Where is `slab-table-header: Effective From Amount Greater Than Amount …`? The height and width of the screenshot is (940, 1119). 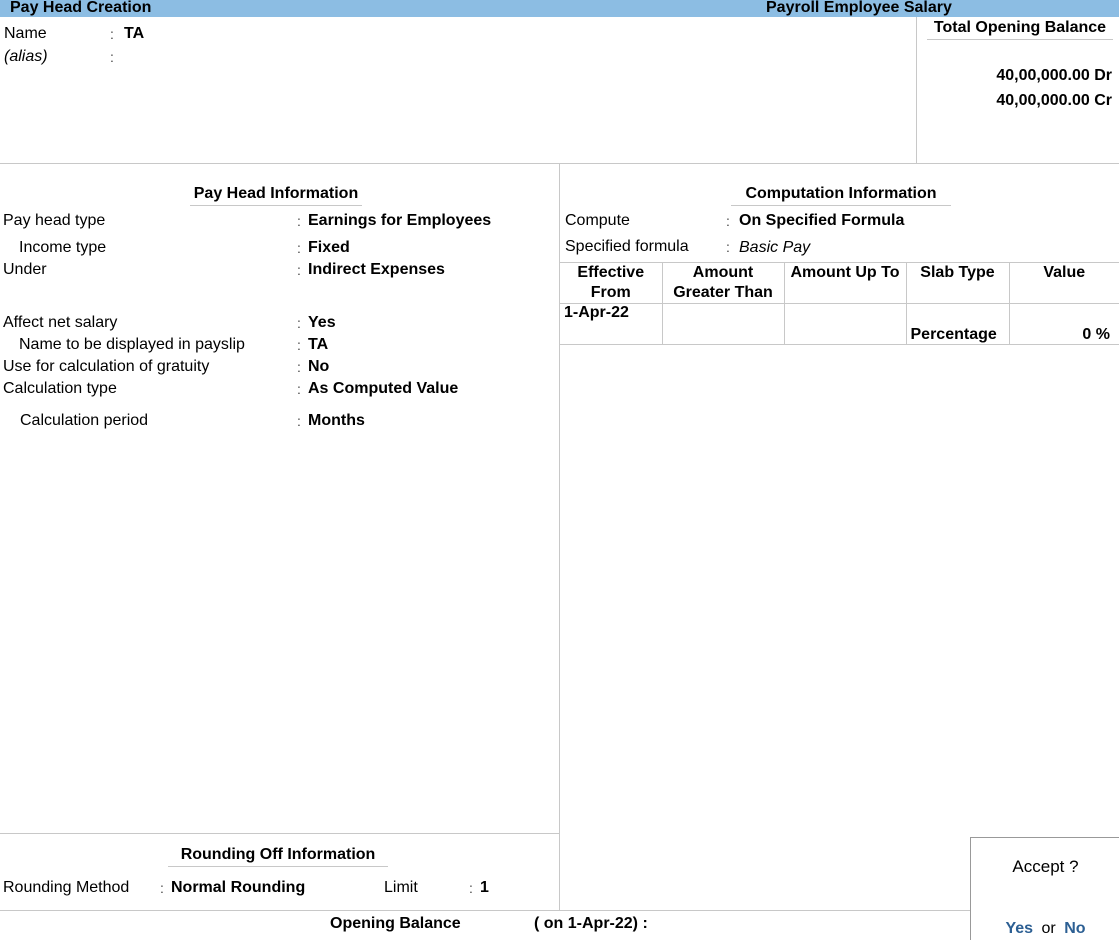
slab-table-header: Effective From Amount Greater Than Amount … is located at coordinates (839, 283).